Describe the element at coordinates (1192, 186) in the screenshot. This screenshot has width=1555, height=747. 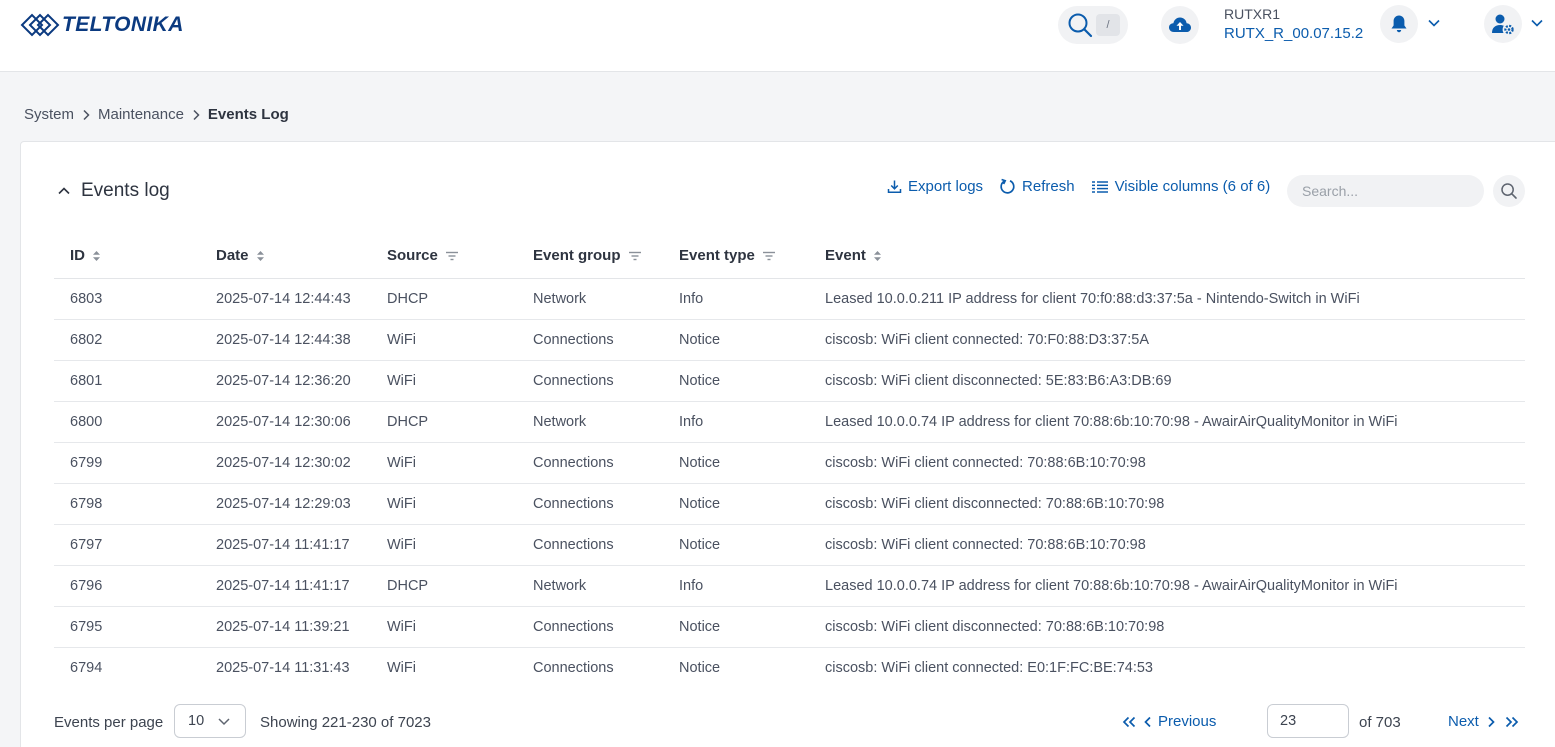
I see `visible-columns-label: Visible columns (6 of 6)` at that location.